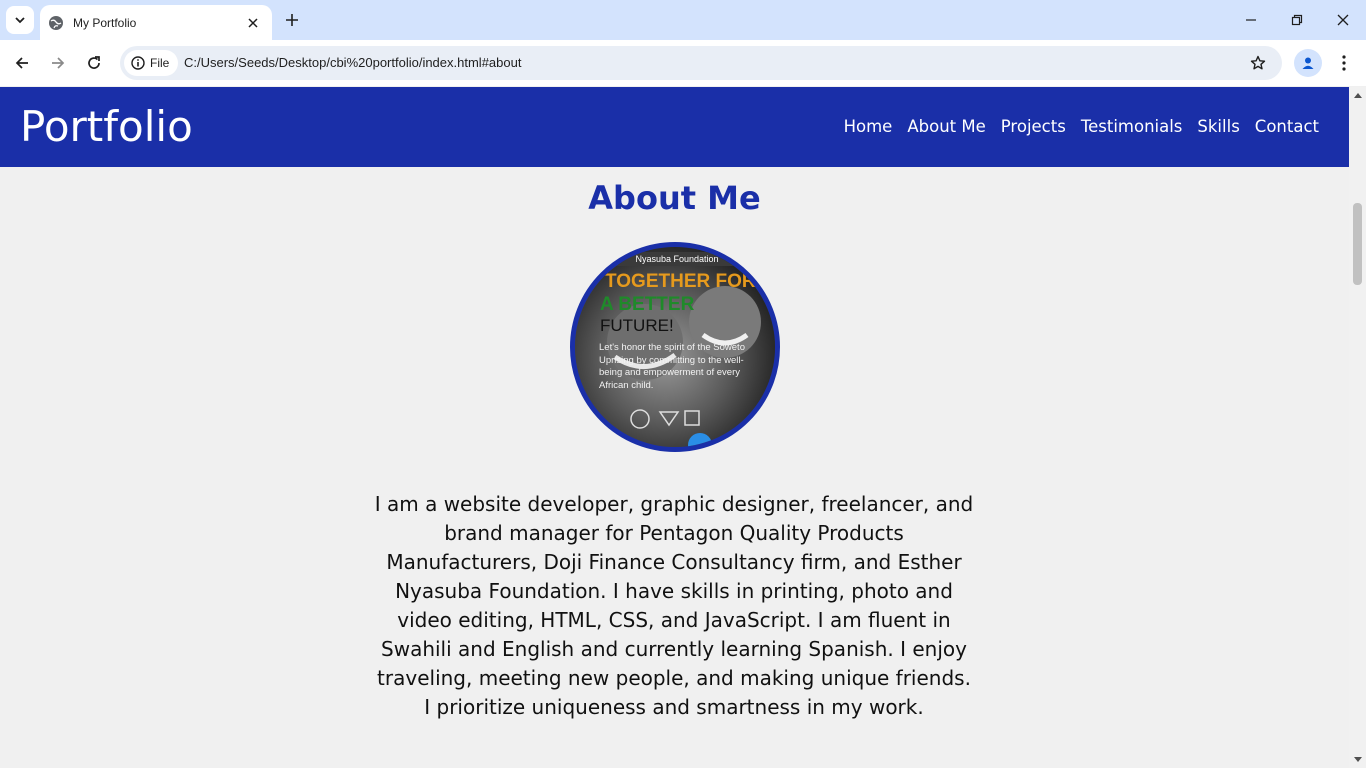 Image resolution: width=1366 pixels, height=768 pixels. I want to click on about-title: About Me, so click(674, 198).